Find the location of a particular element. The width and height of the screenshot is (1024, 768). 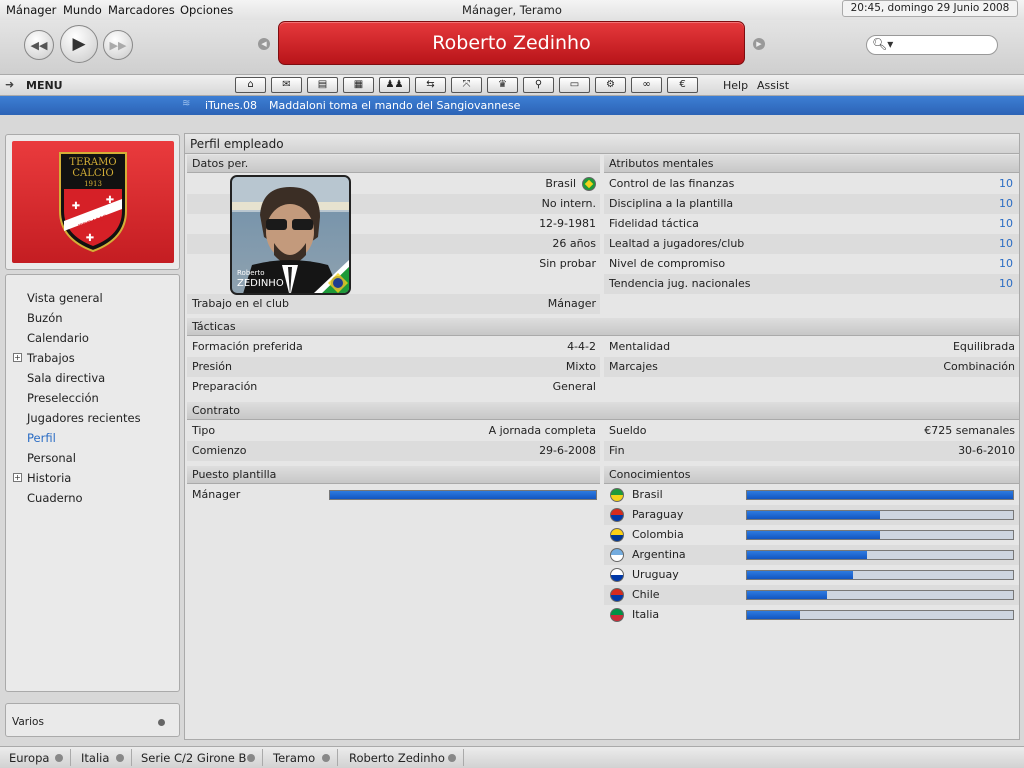

sidebar-item-buzon: Buzón is located at coordinates (45, 318).